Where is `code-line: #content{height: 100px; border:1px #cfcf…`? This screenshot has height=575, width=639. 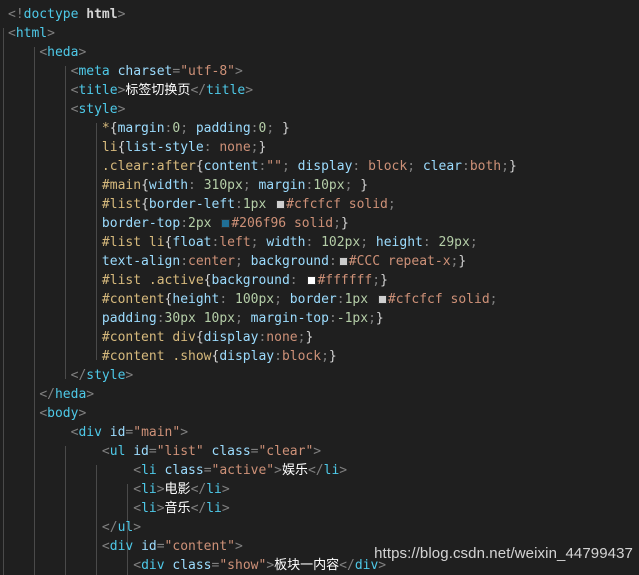
code-line: #content{height: 100px; border:1px #cfcf… is located at coordinates (319, 299).